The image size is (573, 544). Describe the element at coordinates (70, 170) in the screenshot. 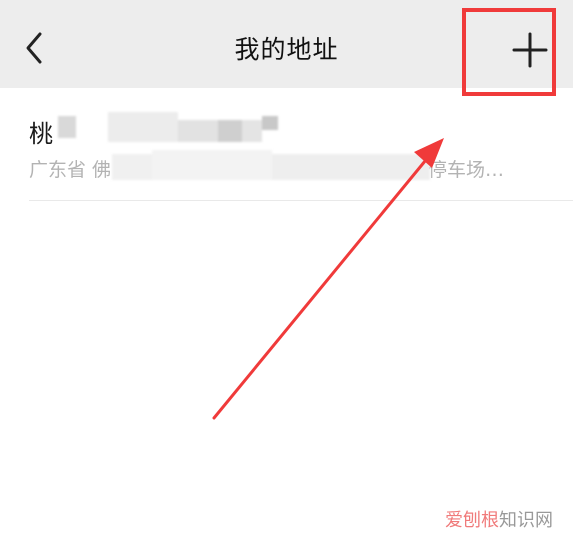

I see `address-detail: 广东省 佛` at that location.